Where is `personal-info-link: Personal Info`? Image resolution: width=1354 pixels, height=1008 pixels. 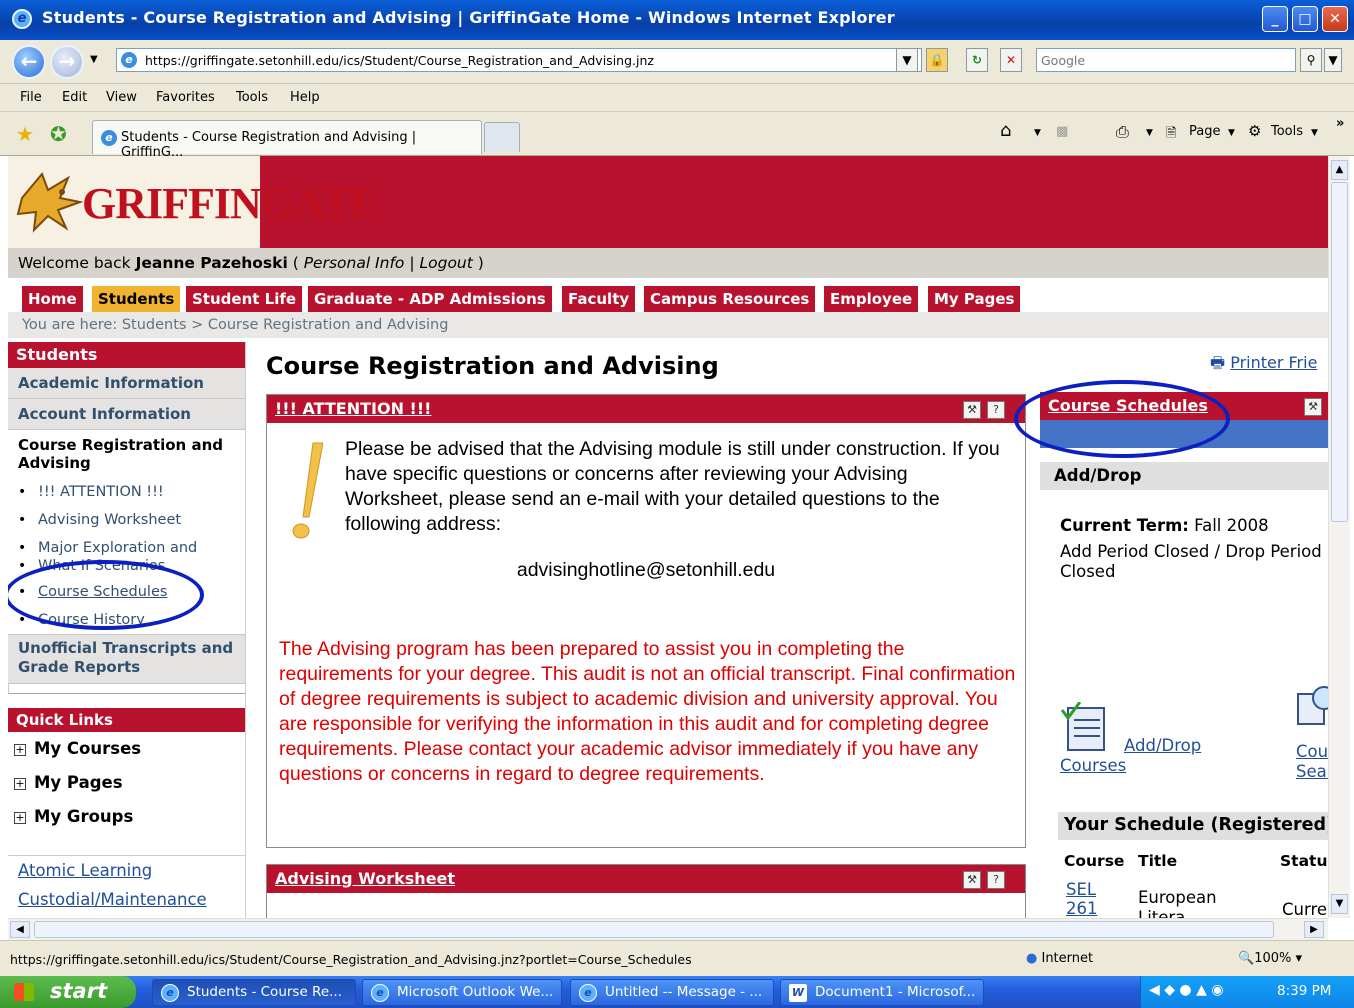 personal-info-link: Personal Info is located at coordinates (354, 263).